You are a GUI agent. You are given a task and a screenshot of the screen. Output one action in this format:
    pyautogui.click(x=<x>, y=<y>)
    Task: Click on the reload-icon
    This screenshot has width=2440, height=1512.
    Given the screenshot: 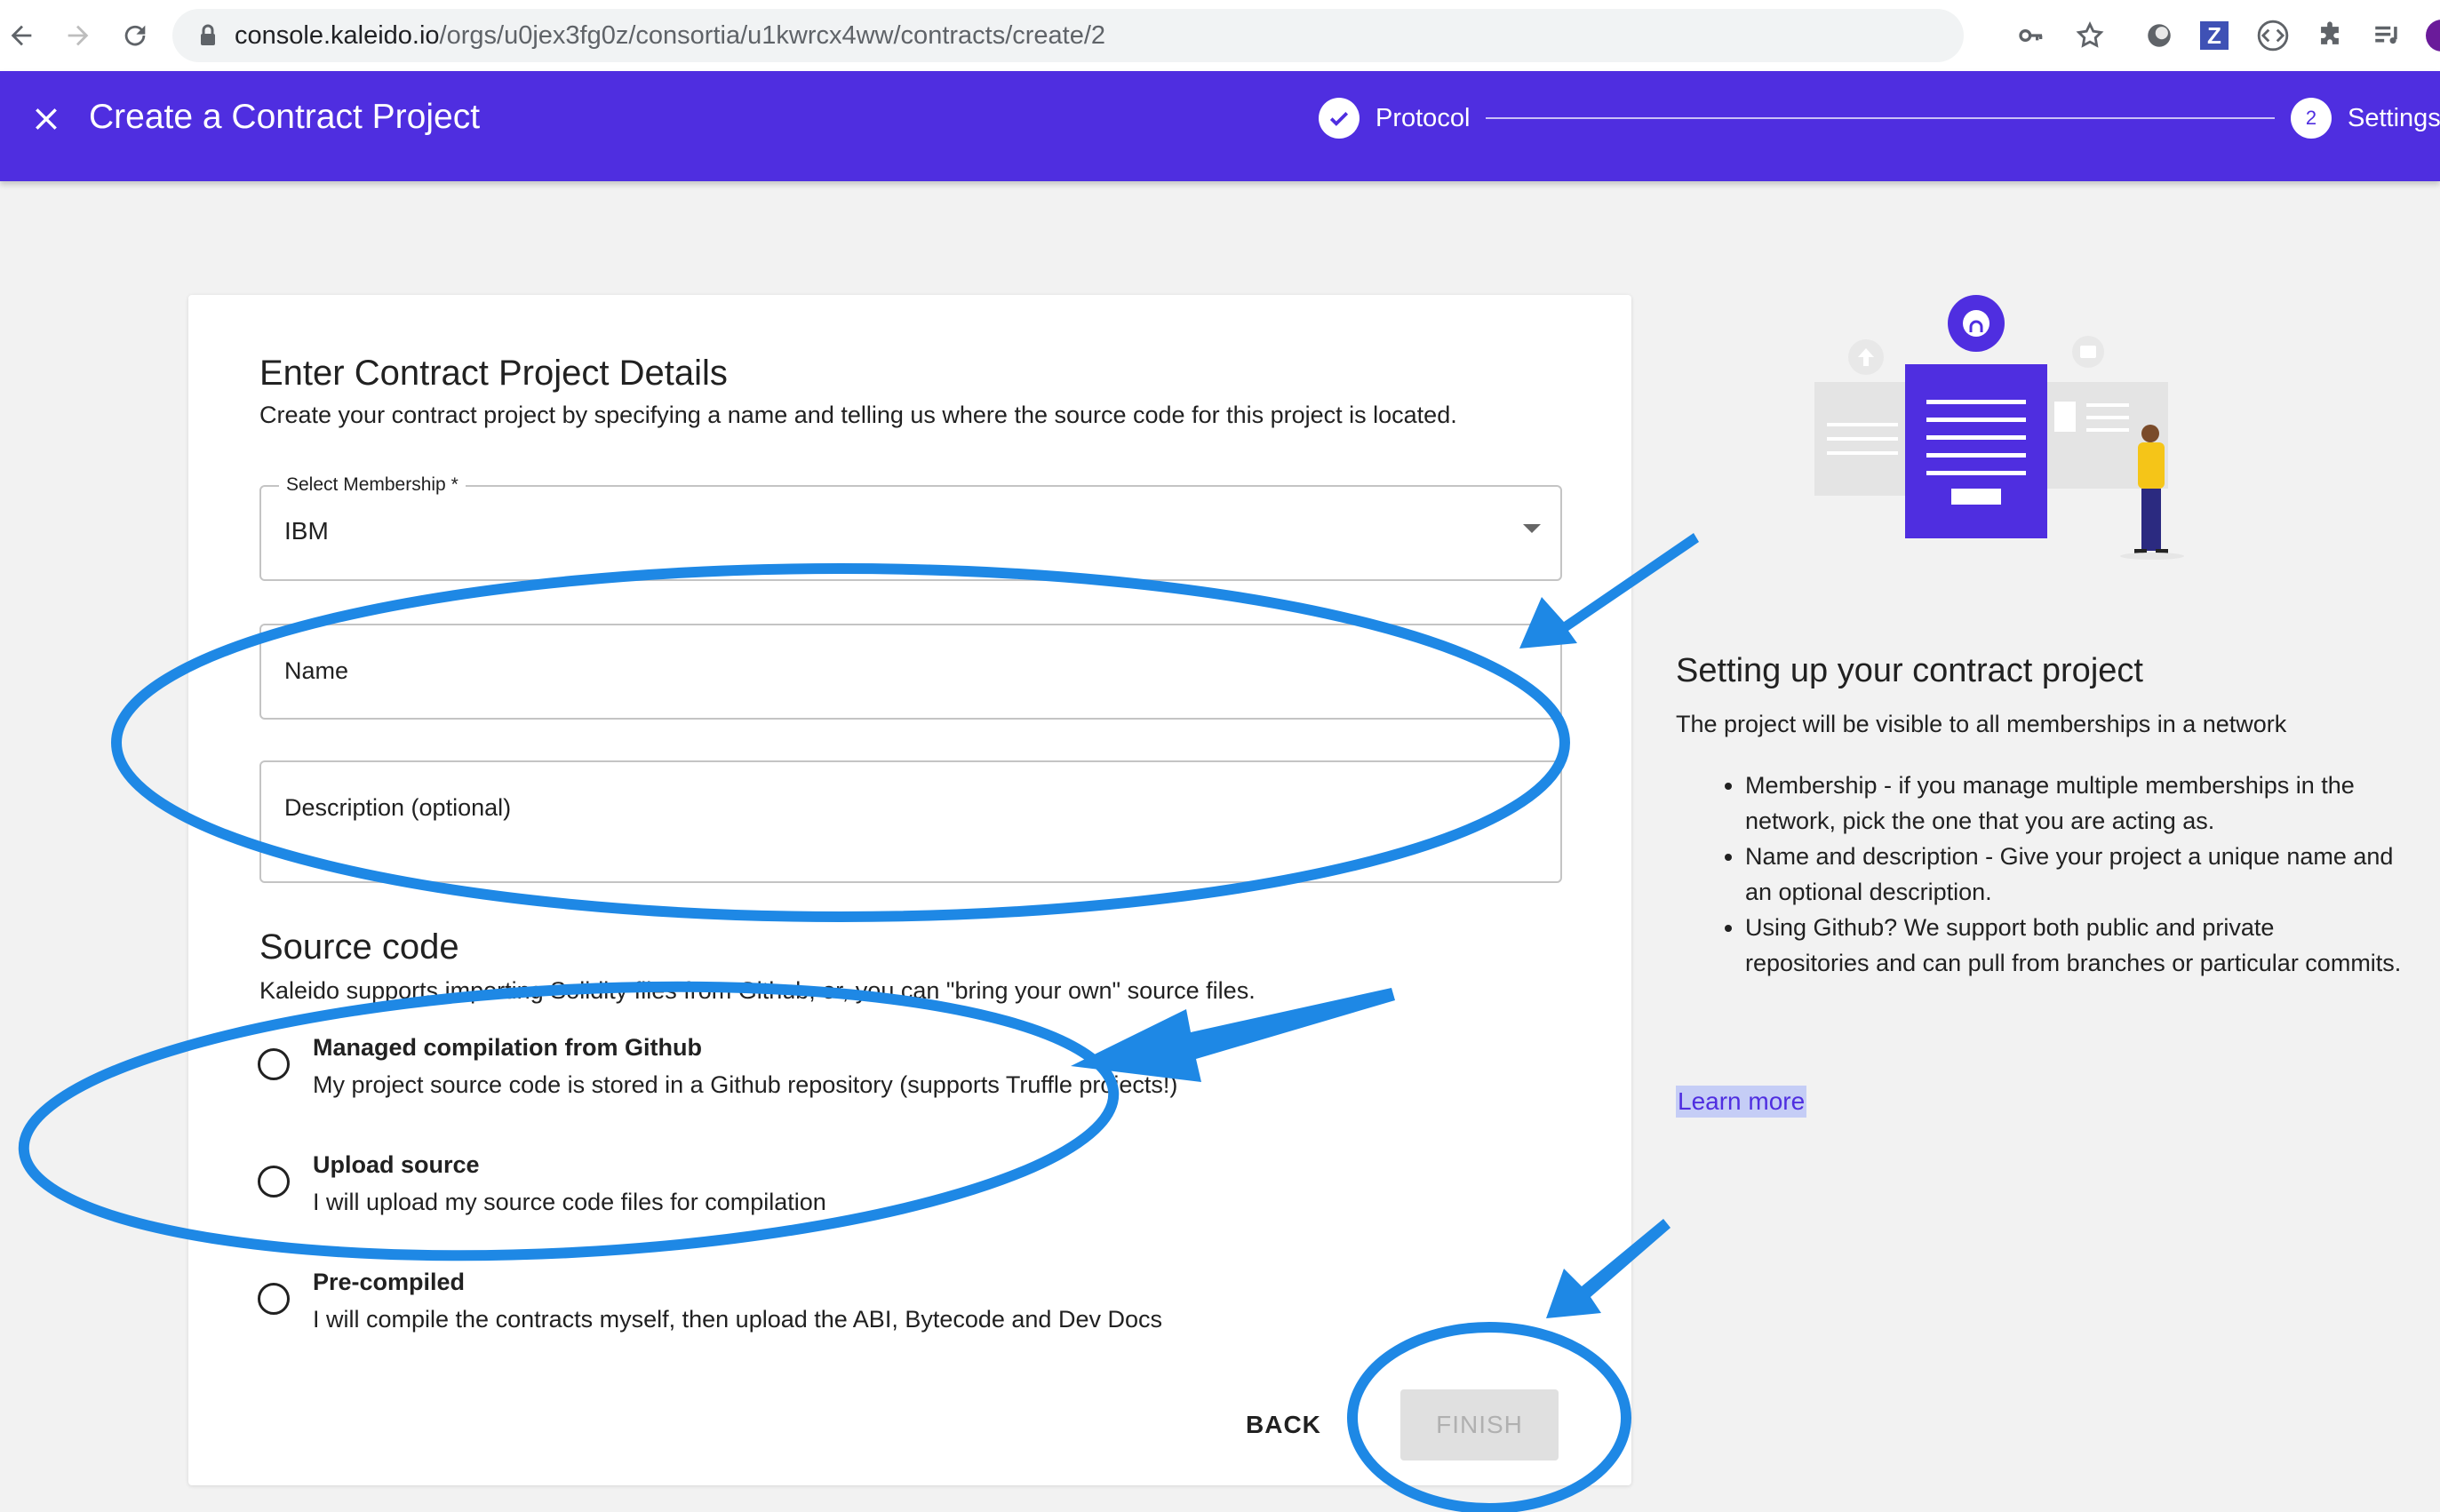 What is the action you would take?
    pyautogui.click(x=135, y=35)
    